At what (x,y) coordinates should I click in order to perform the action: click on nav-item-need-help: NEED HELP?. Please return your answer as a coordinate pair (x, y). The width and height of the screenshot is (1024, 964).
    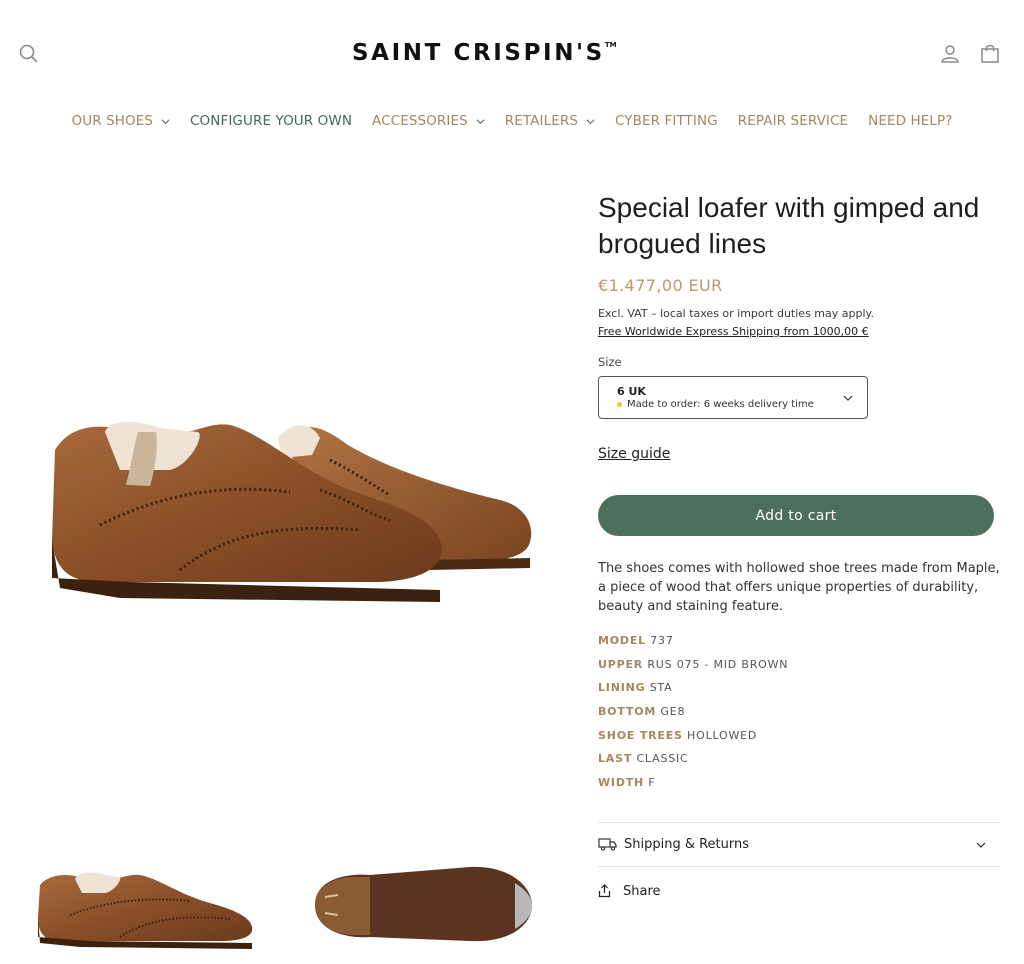
    Looking at the image, I should click on (910, 121).